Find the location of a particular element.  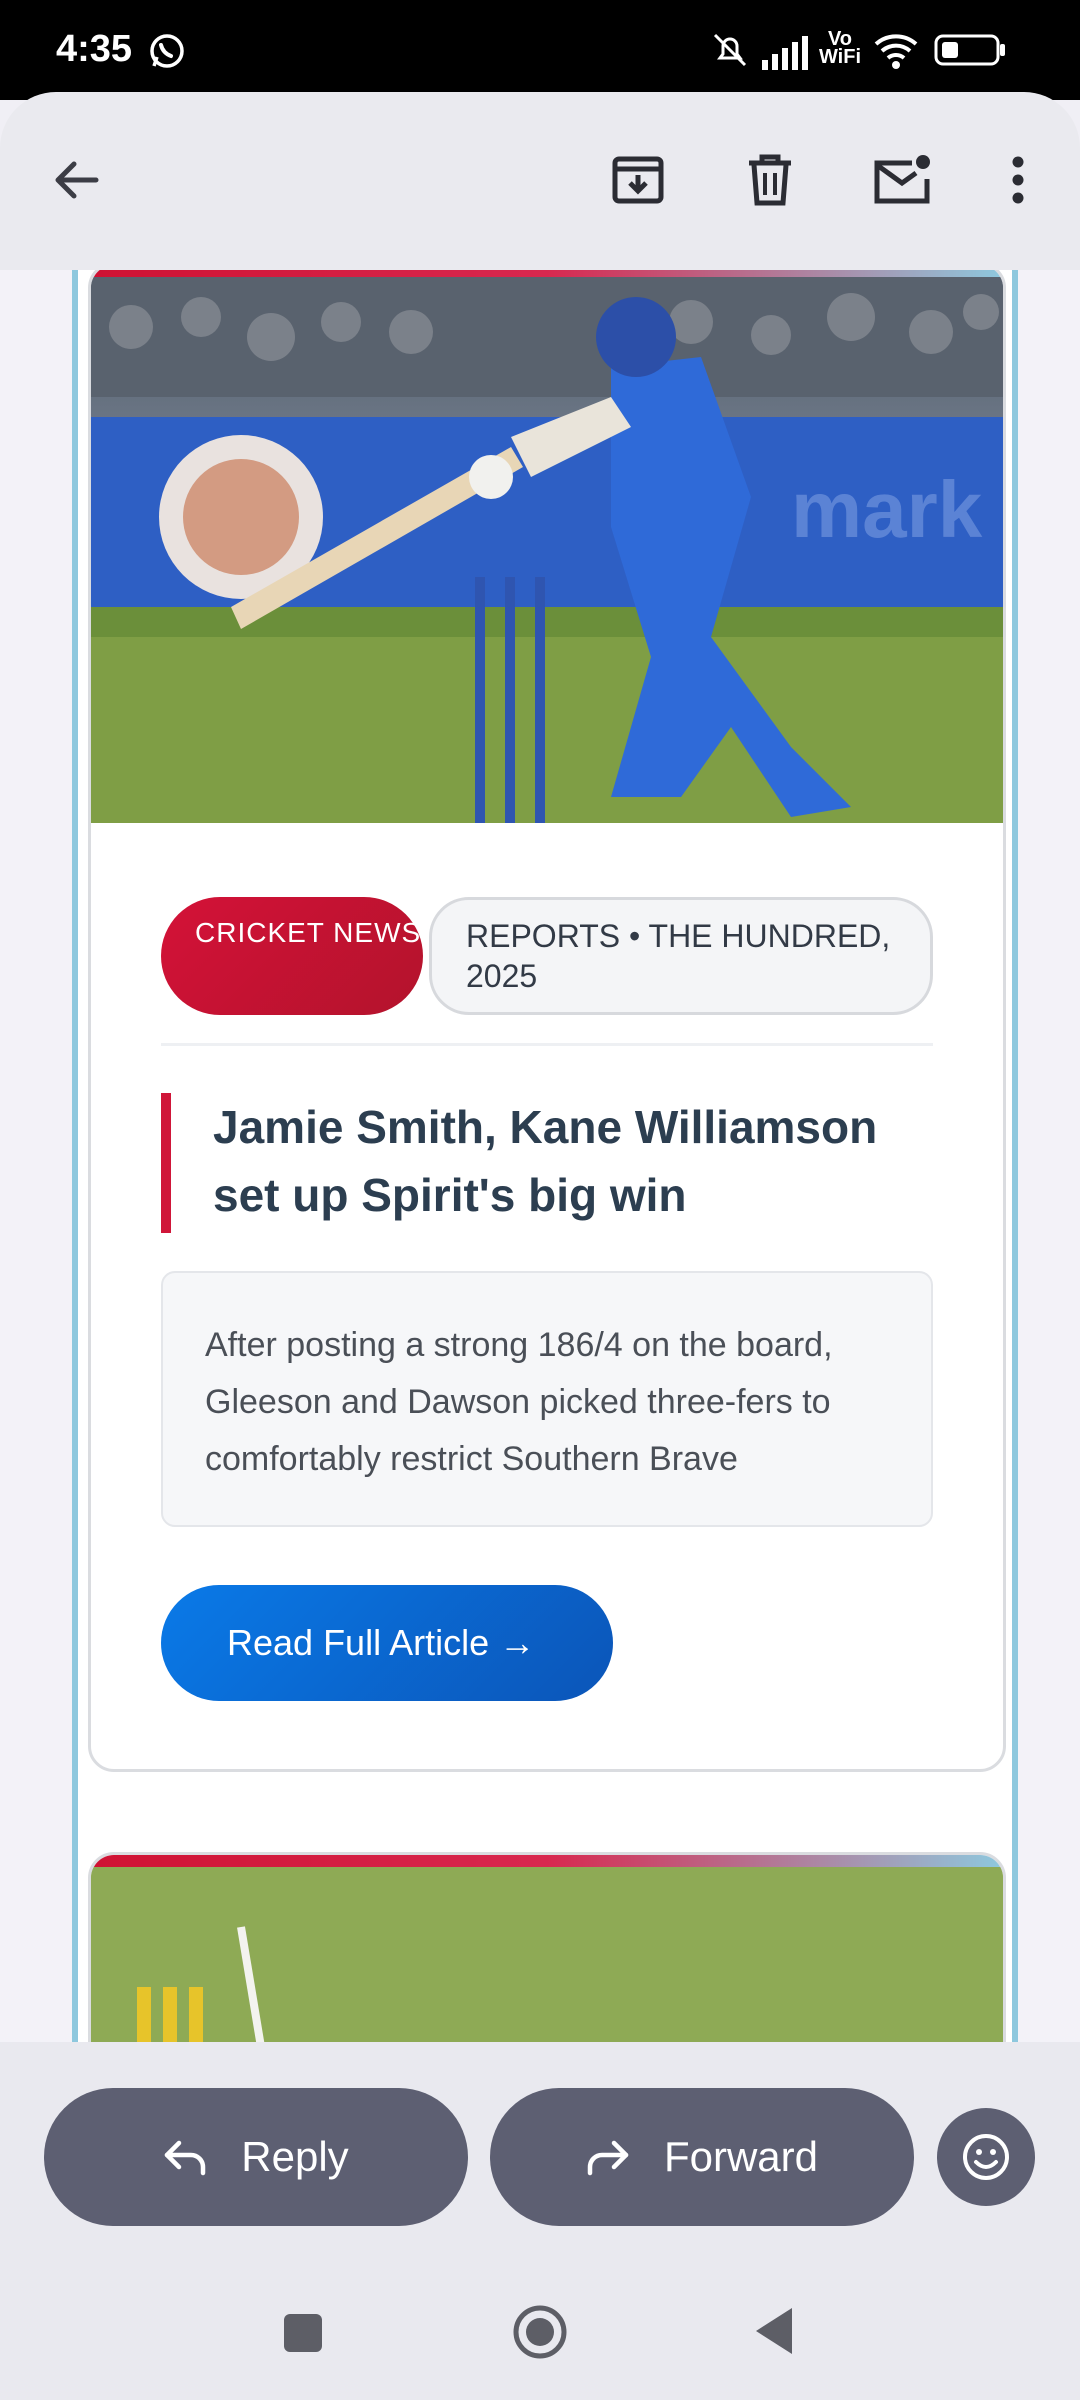

forward-icon is located at coordinates (608, 2158).